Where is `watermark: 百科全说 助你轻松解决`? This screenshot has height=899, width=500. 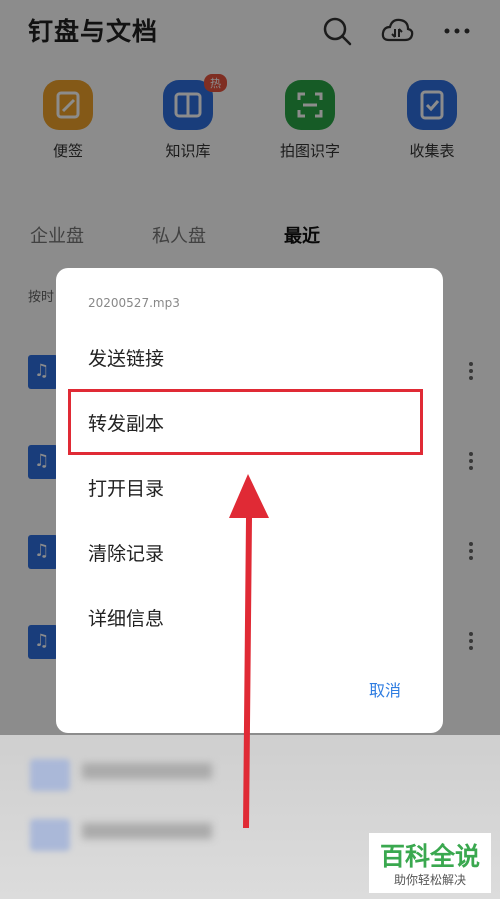 watermark: 百科全说 助你轻松解决 is located at coordinates (430, 863).